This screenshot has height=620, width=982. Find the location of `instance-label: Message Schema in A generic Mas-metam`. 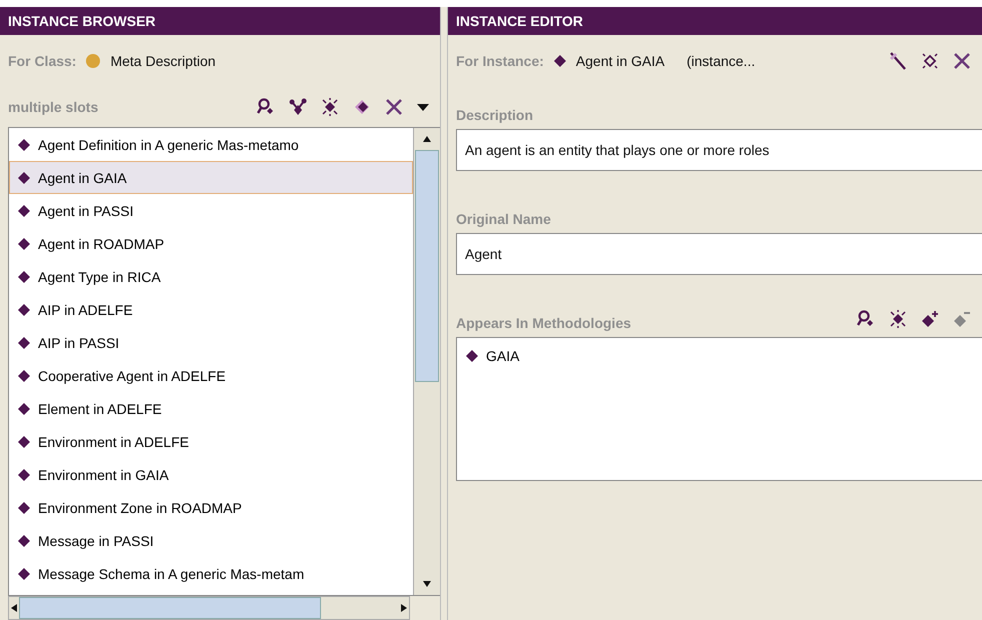

instance-label: Message Schema in A generic Mas-metam is located at coordinates (171, 574).